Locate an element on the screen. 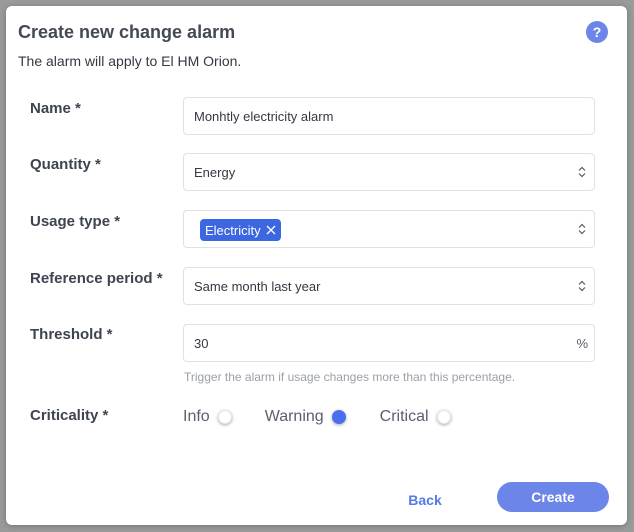 The width and height of the screenshot is (634, 532). usage-type-tag: Electricity is located at coordinates (240, 230).